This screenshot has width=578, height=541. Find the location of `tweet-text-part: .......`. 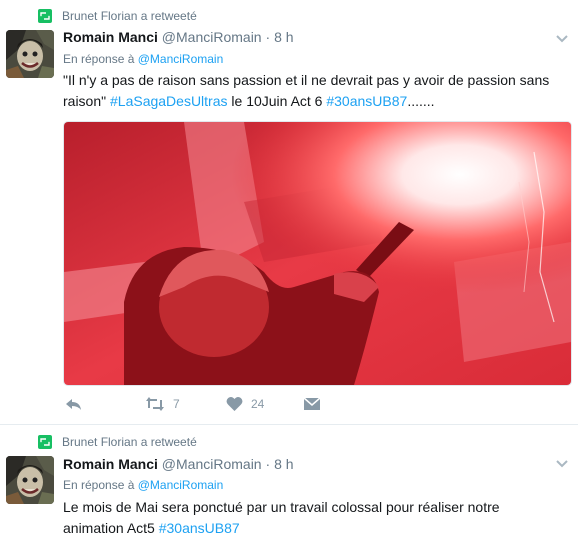

tweet-text-part: ....... is located at coordinates (421, 101).